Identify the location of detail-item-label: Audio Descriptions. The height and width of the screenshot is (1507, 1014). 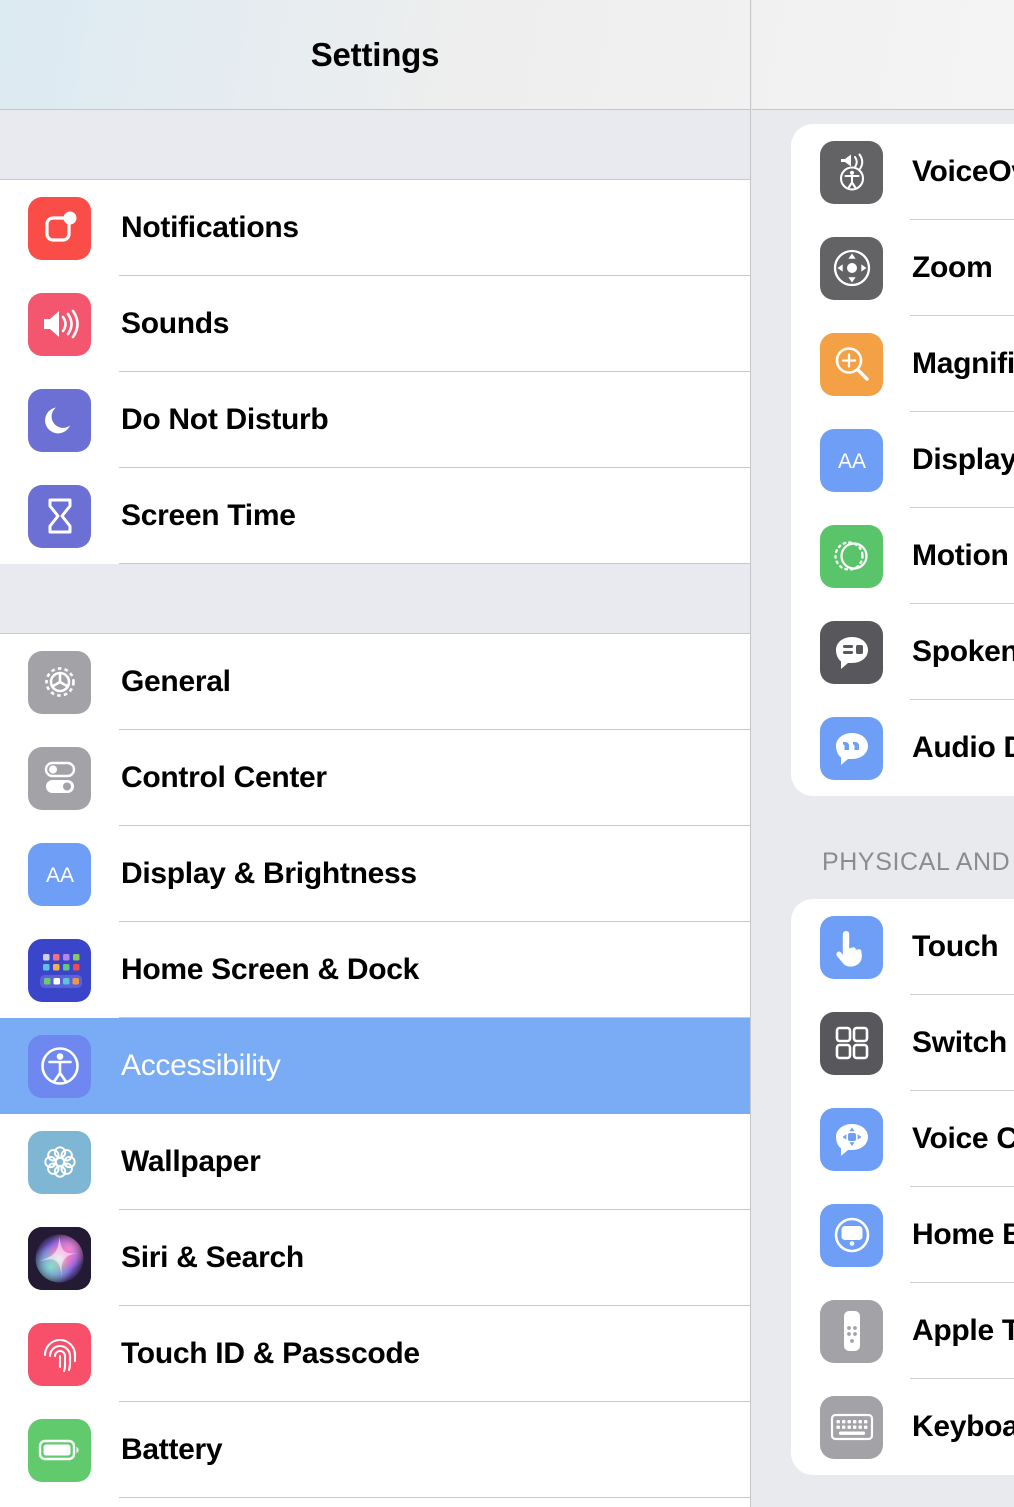
(963, 747).